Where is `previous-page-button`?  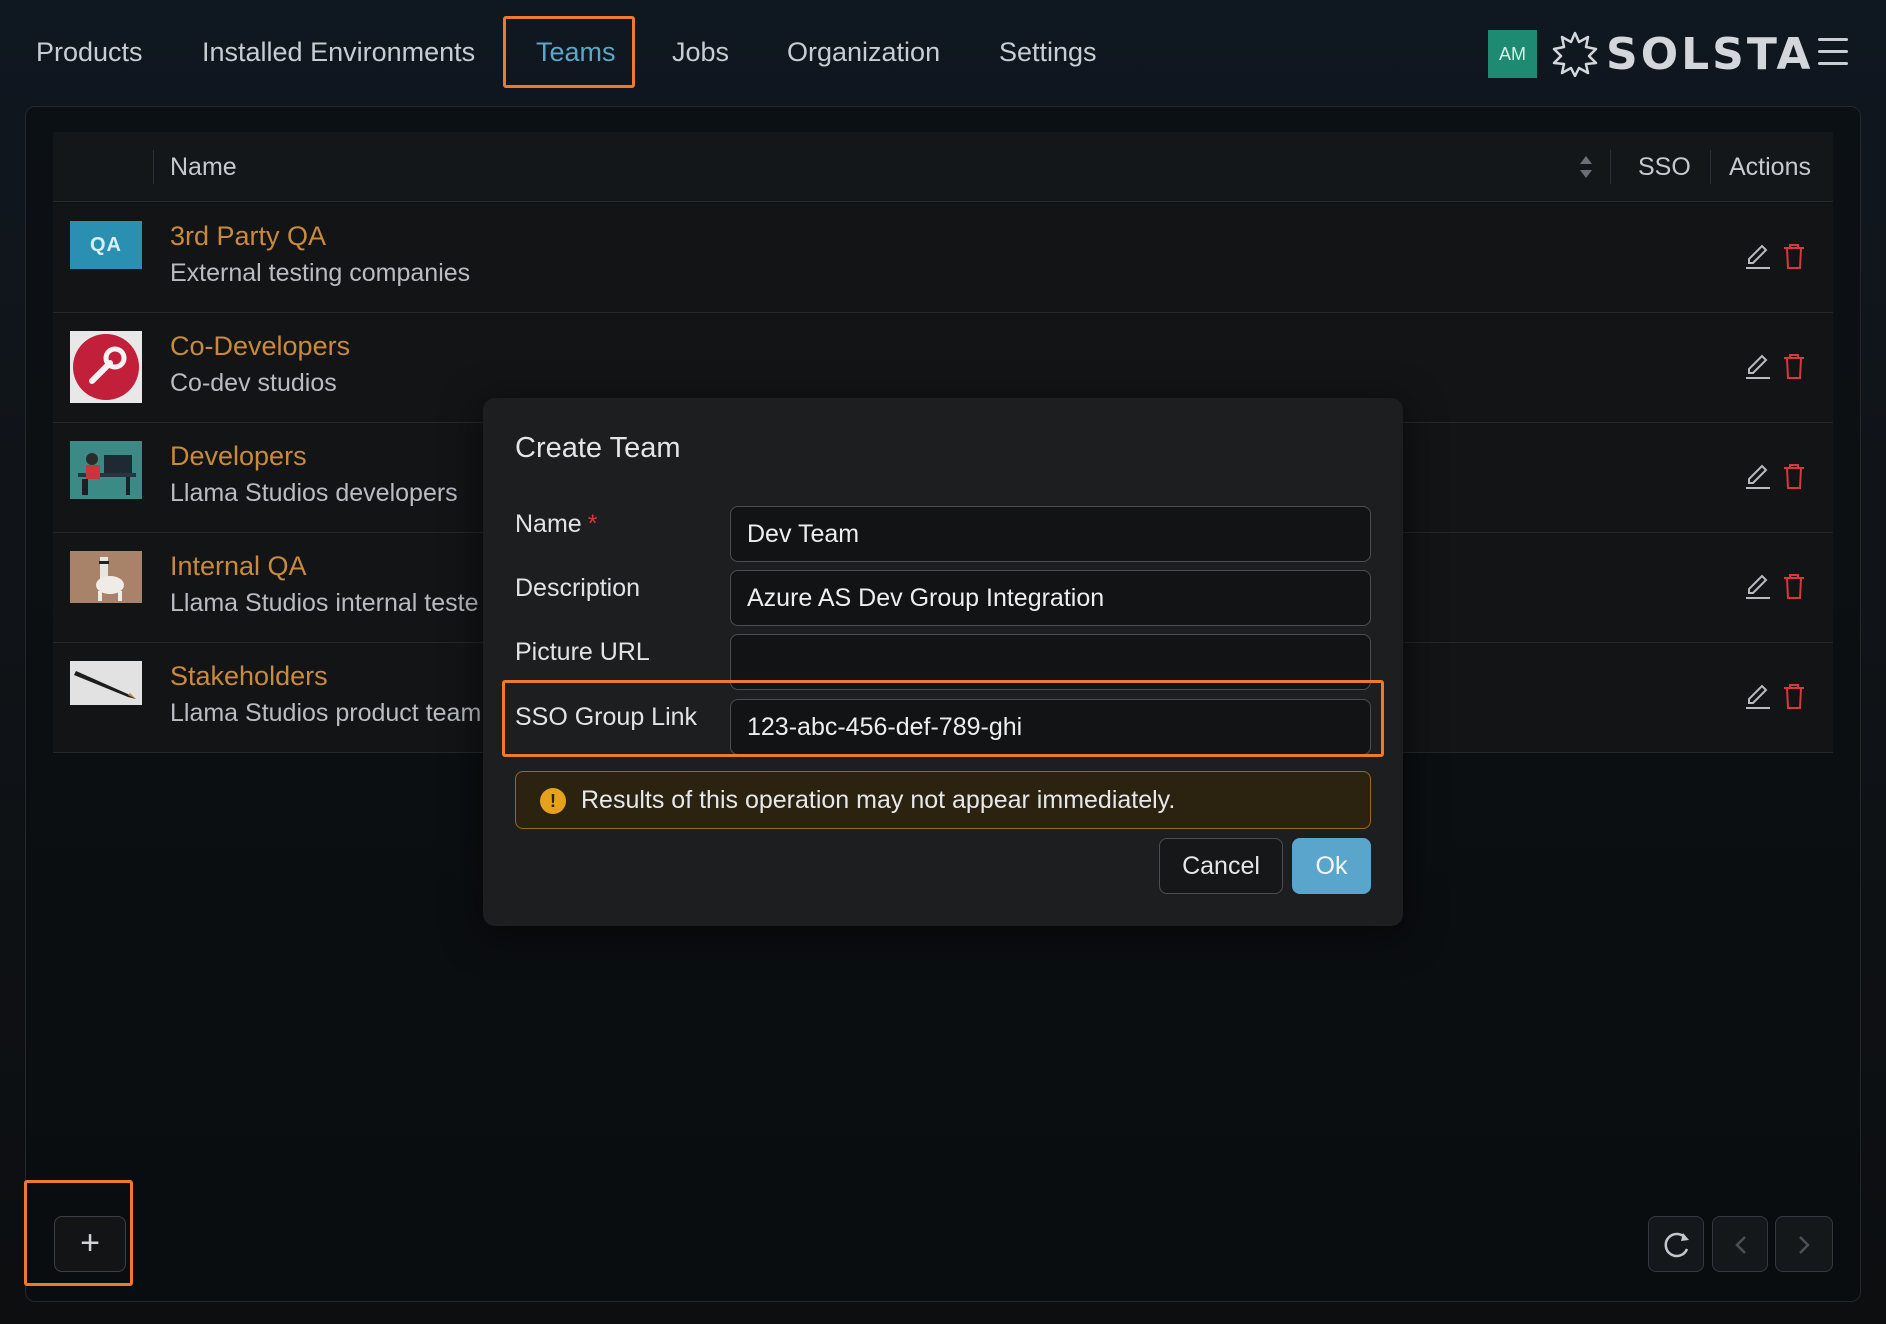 previous-page-button is located at coordinates (1740, 1244).